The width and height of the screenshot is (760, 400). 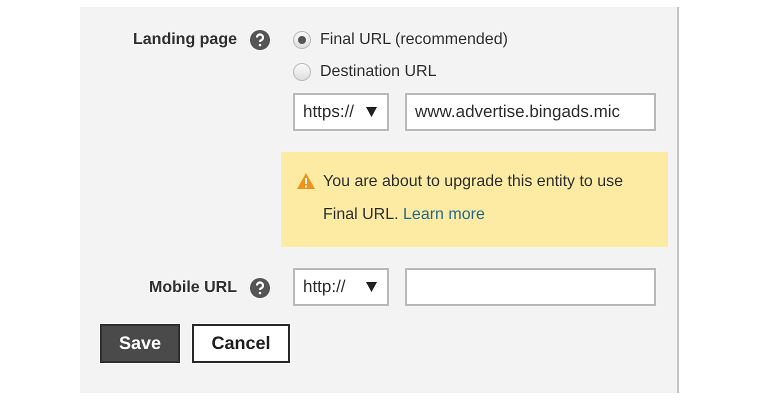 I want to click on radio-option: Final URL (recommended), so click(x=485, y=40).